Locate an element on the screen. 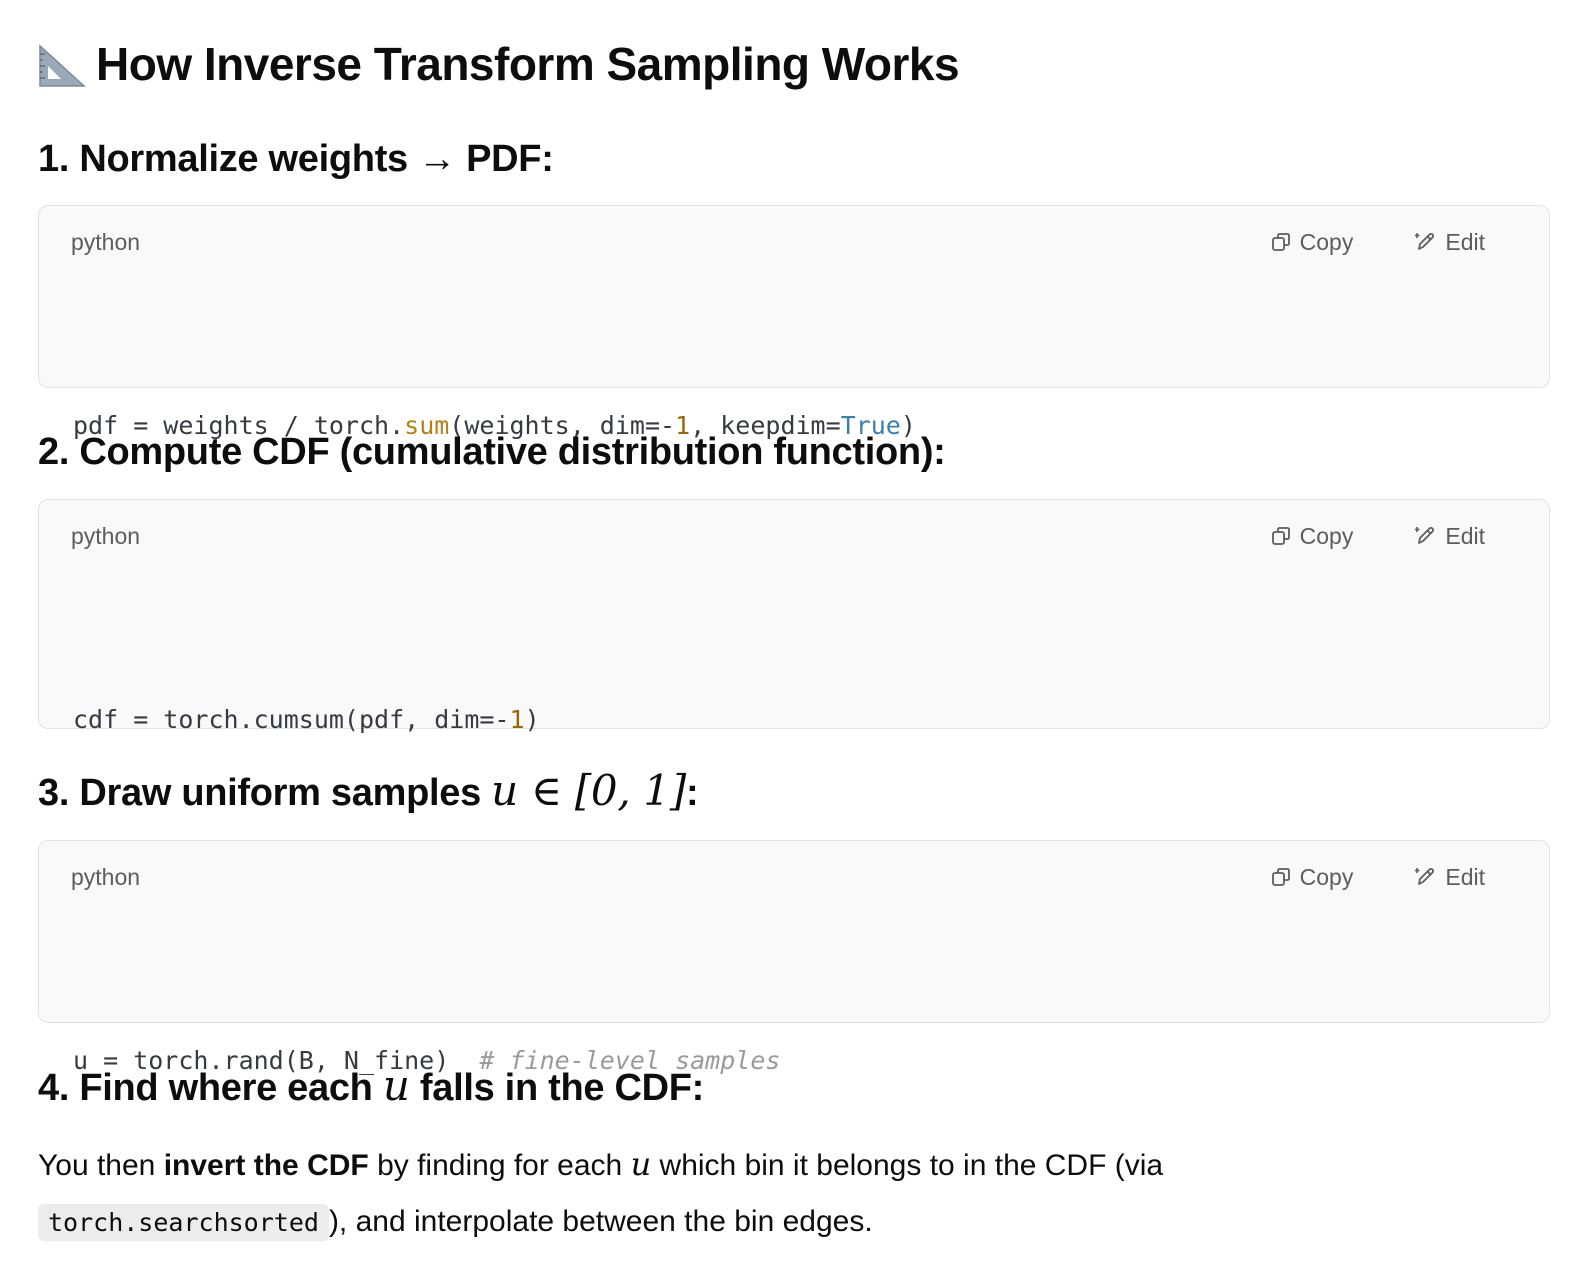 The image size is (1592, 1276). code-line: cdf = torch.cumsum(pdf, dim=-1) is located at coordinates (306, 719).